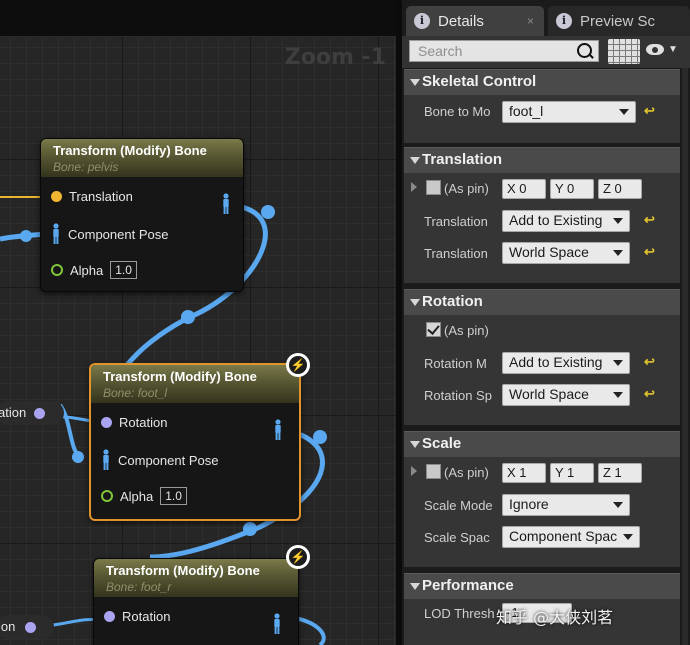 The height and width of the screenshot is (645, 690). What do you see at coordinates (685, 356) in the screenshot?
I see `details-scrollbar` at bounding box center [685, 356].